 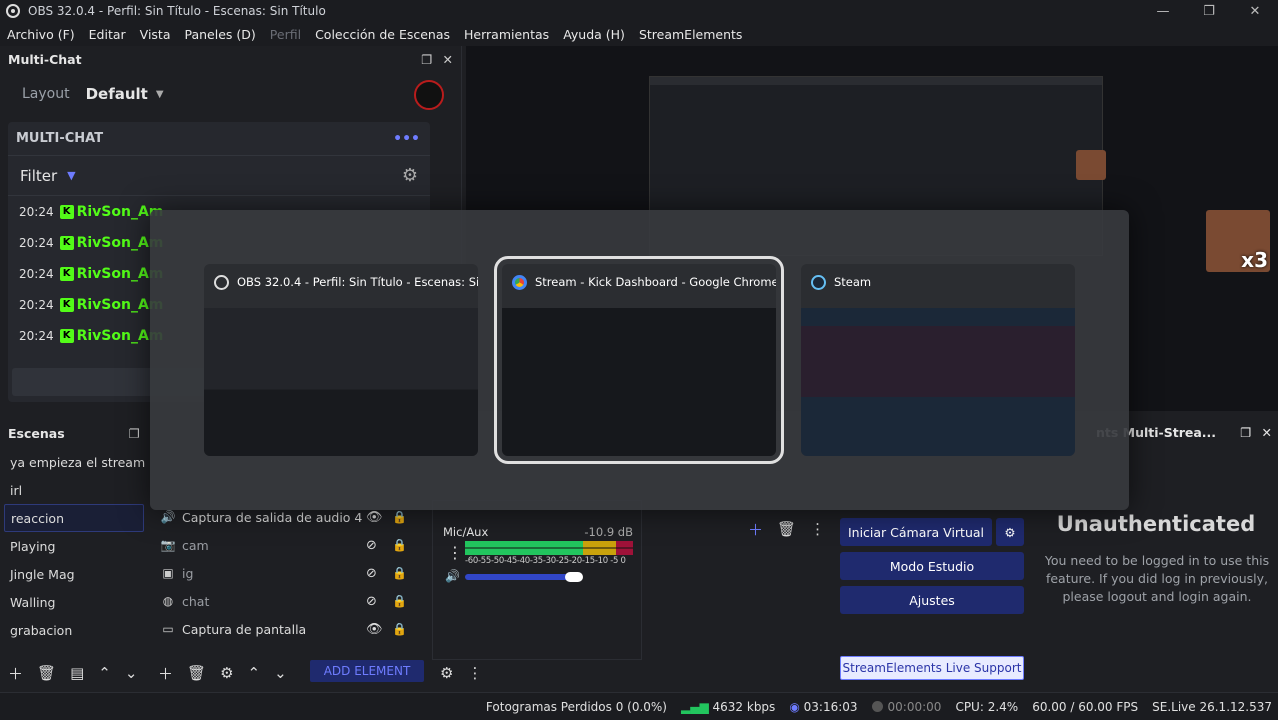 I want to click on filter-bar: Filter ▼ ⚙, so click(x=219, y=176).